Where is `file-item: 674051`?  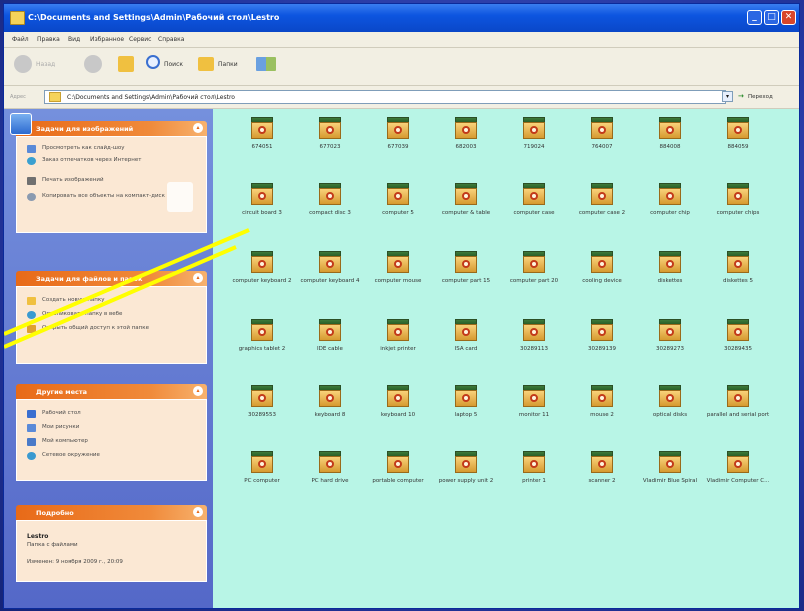
file-item: 674051 is located at coordinates (258, 148).